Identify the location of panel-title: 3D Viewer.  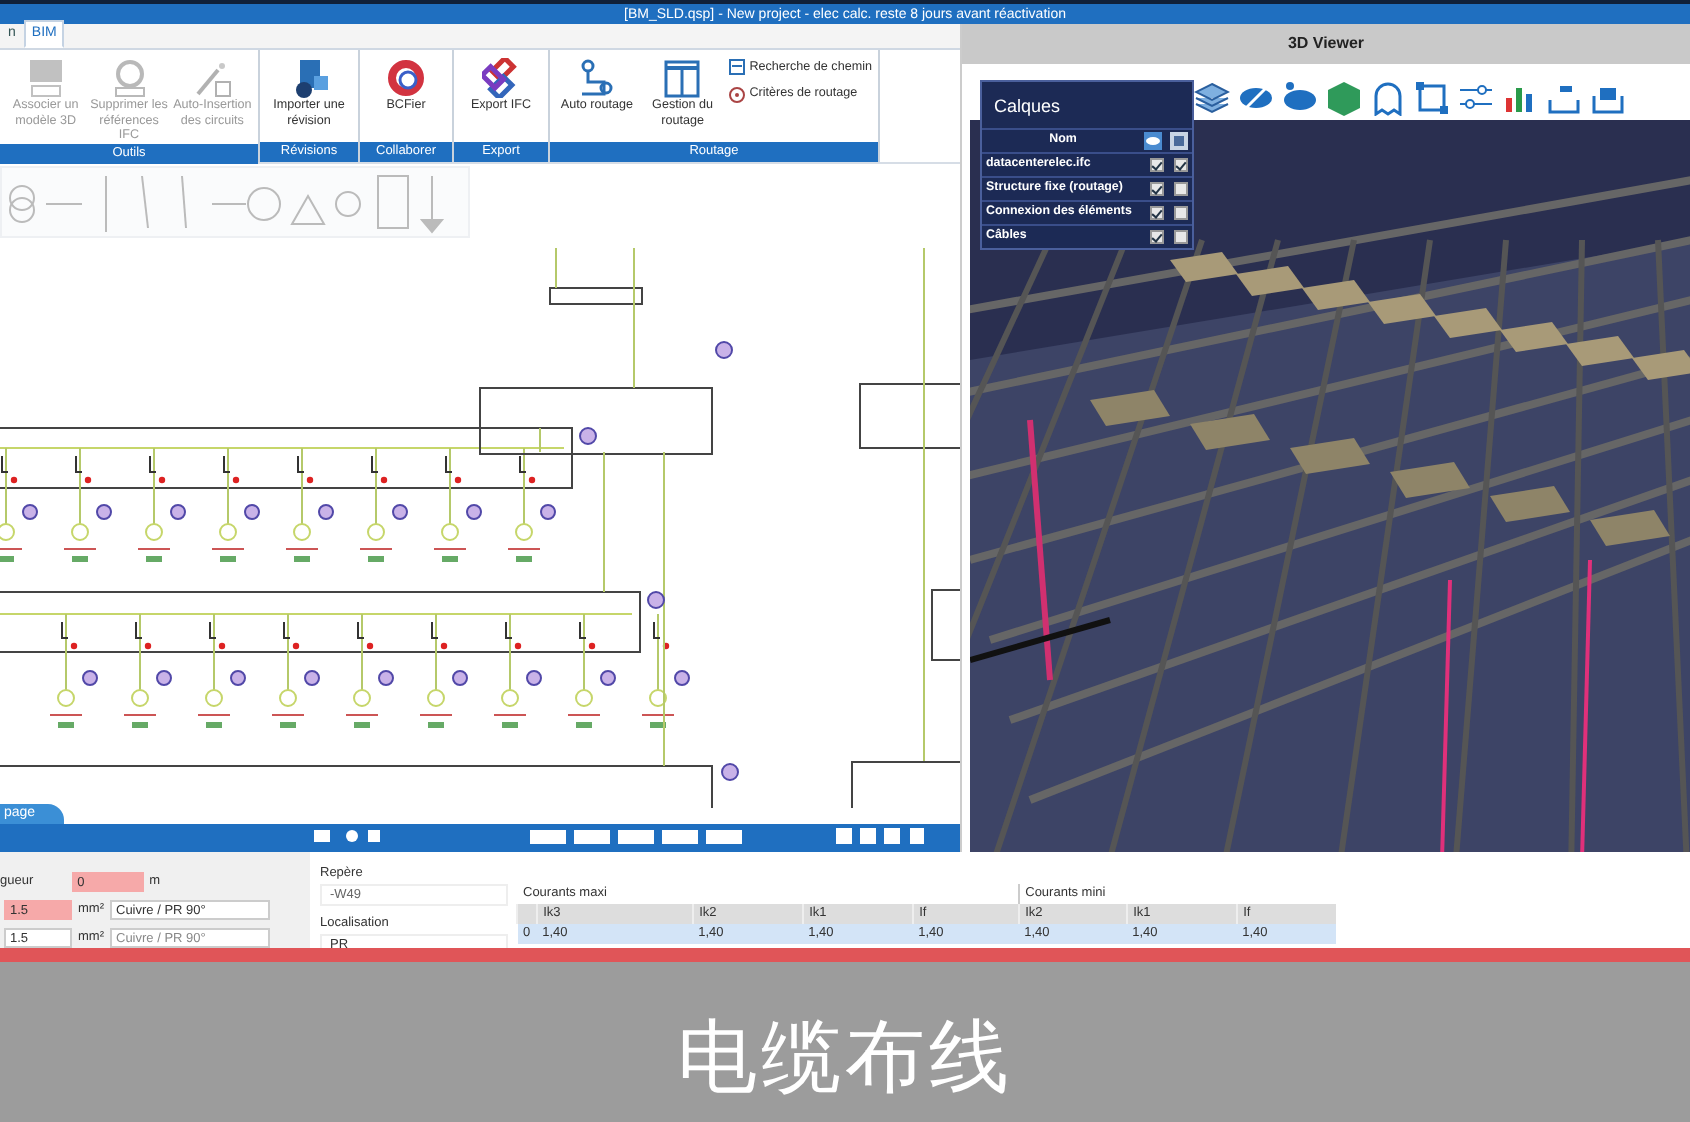
(1326, 44).